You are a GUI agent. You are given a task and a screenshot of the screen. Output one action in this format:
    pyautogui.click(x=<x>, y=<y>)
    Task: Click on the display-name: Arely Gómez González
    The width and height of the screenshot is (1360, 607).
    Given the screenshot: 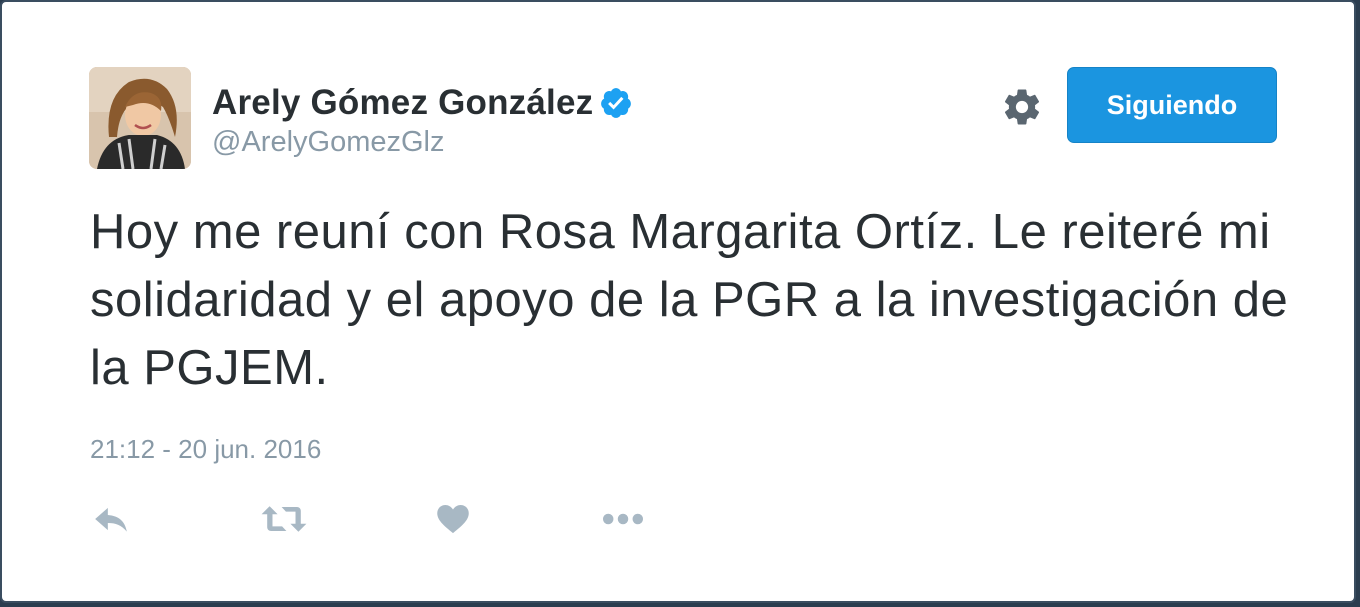 What is the action you would take?
    pyautogui.click(x=402, y=103)
    